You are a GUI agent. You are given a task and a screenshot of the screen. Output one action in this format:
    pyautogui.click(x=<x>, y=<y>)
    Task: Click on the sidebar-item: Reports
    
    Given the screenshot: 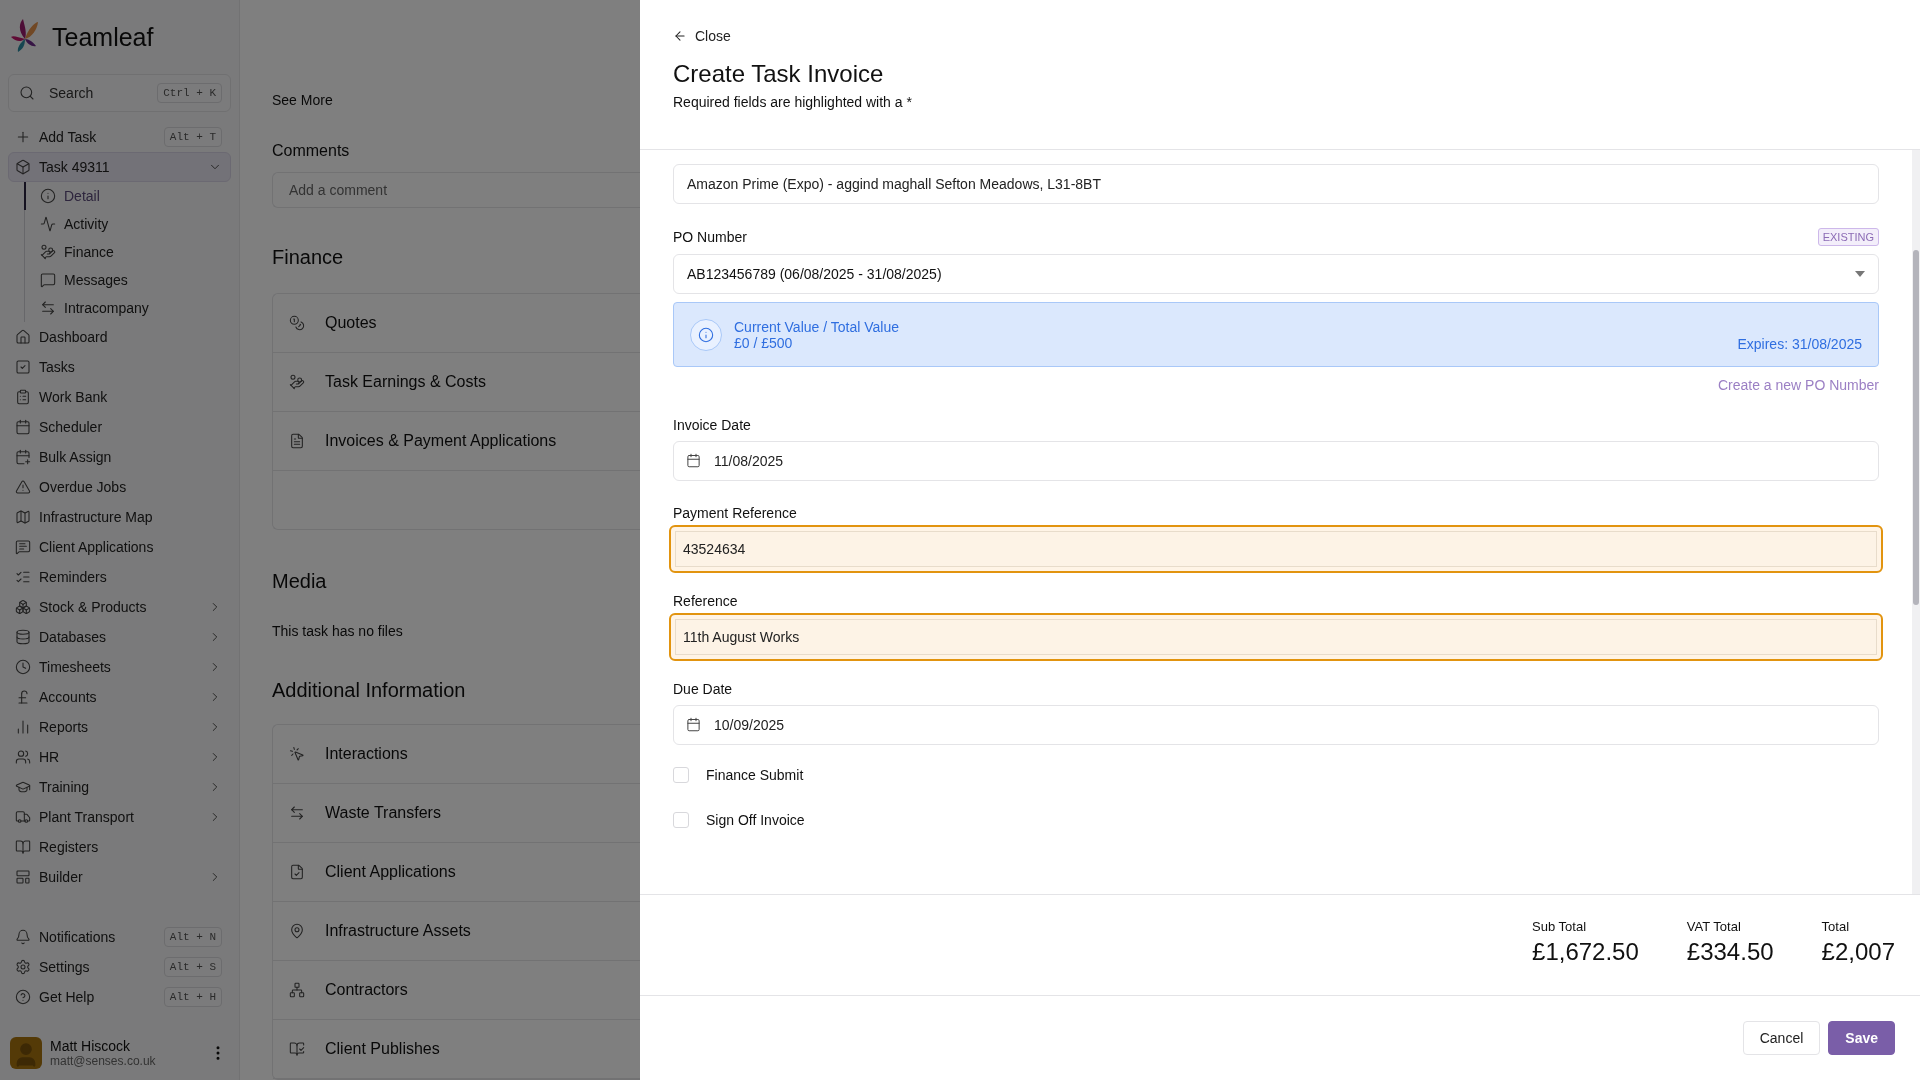 What is the action you would take?
    pyautogui.click(x=119, y=727)
    